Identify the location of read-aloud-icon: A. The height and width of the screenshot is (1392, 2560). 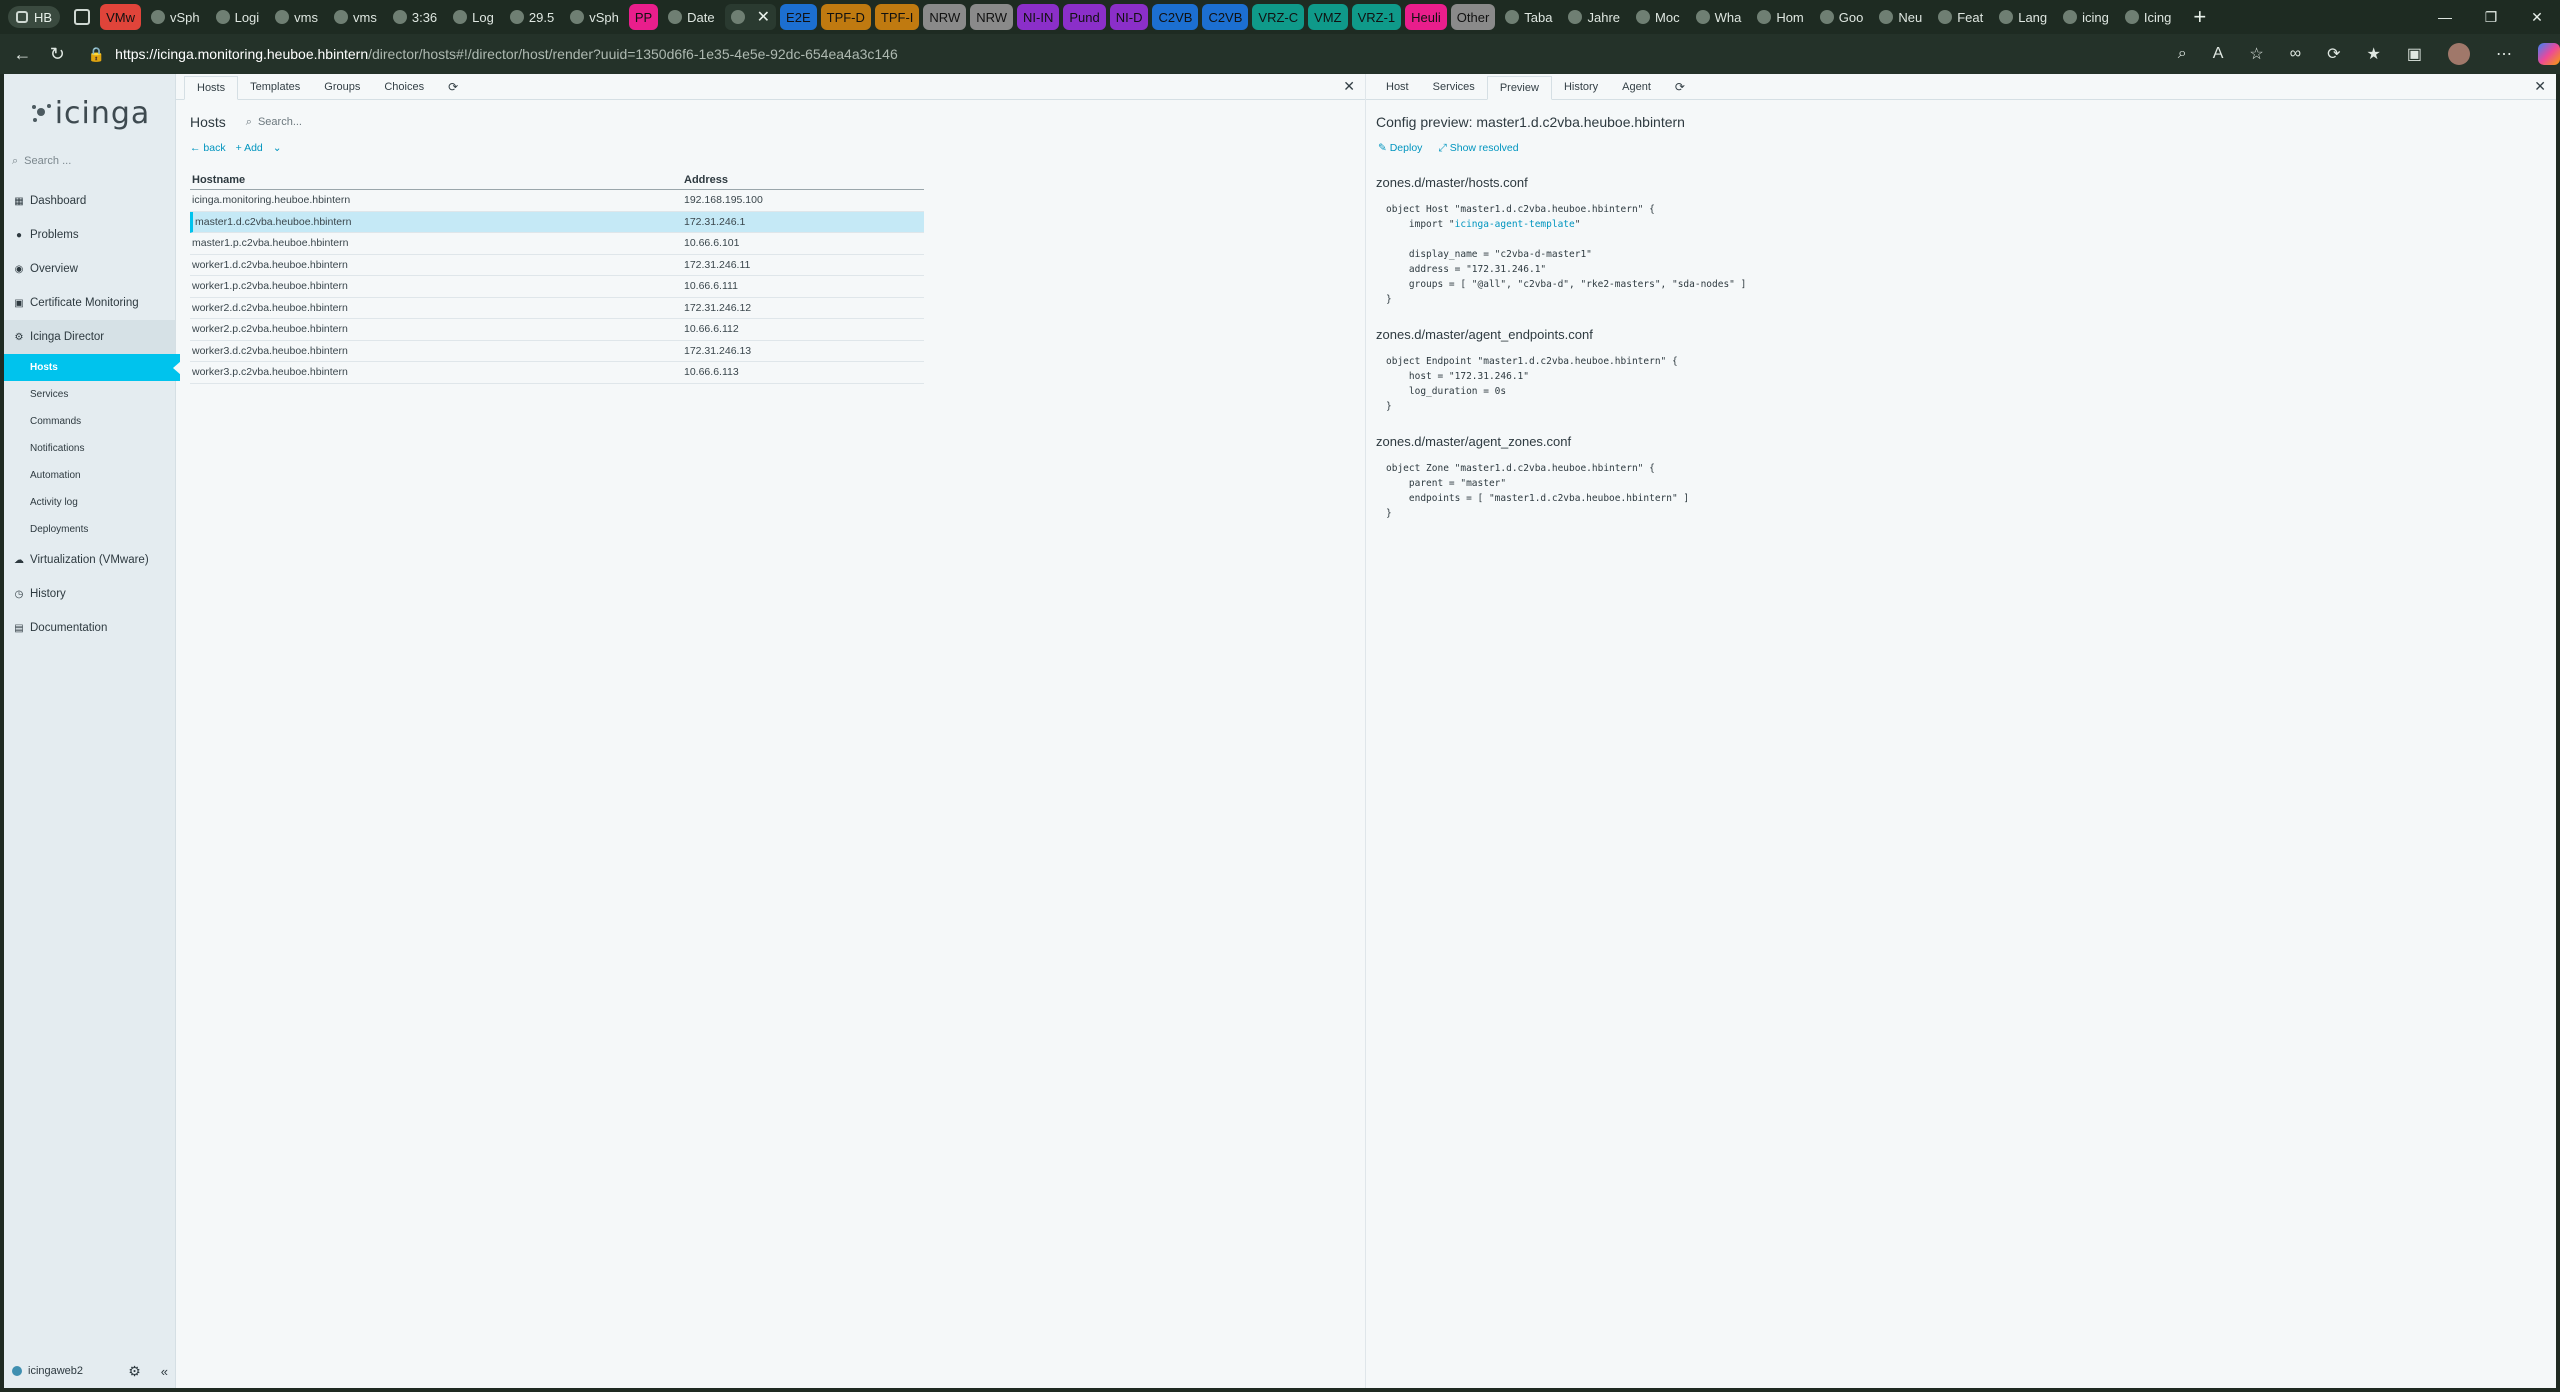
(2218, 54).